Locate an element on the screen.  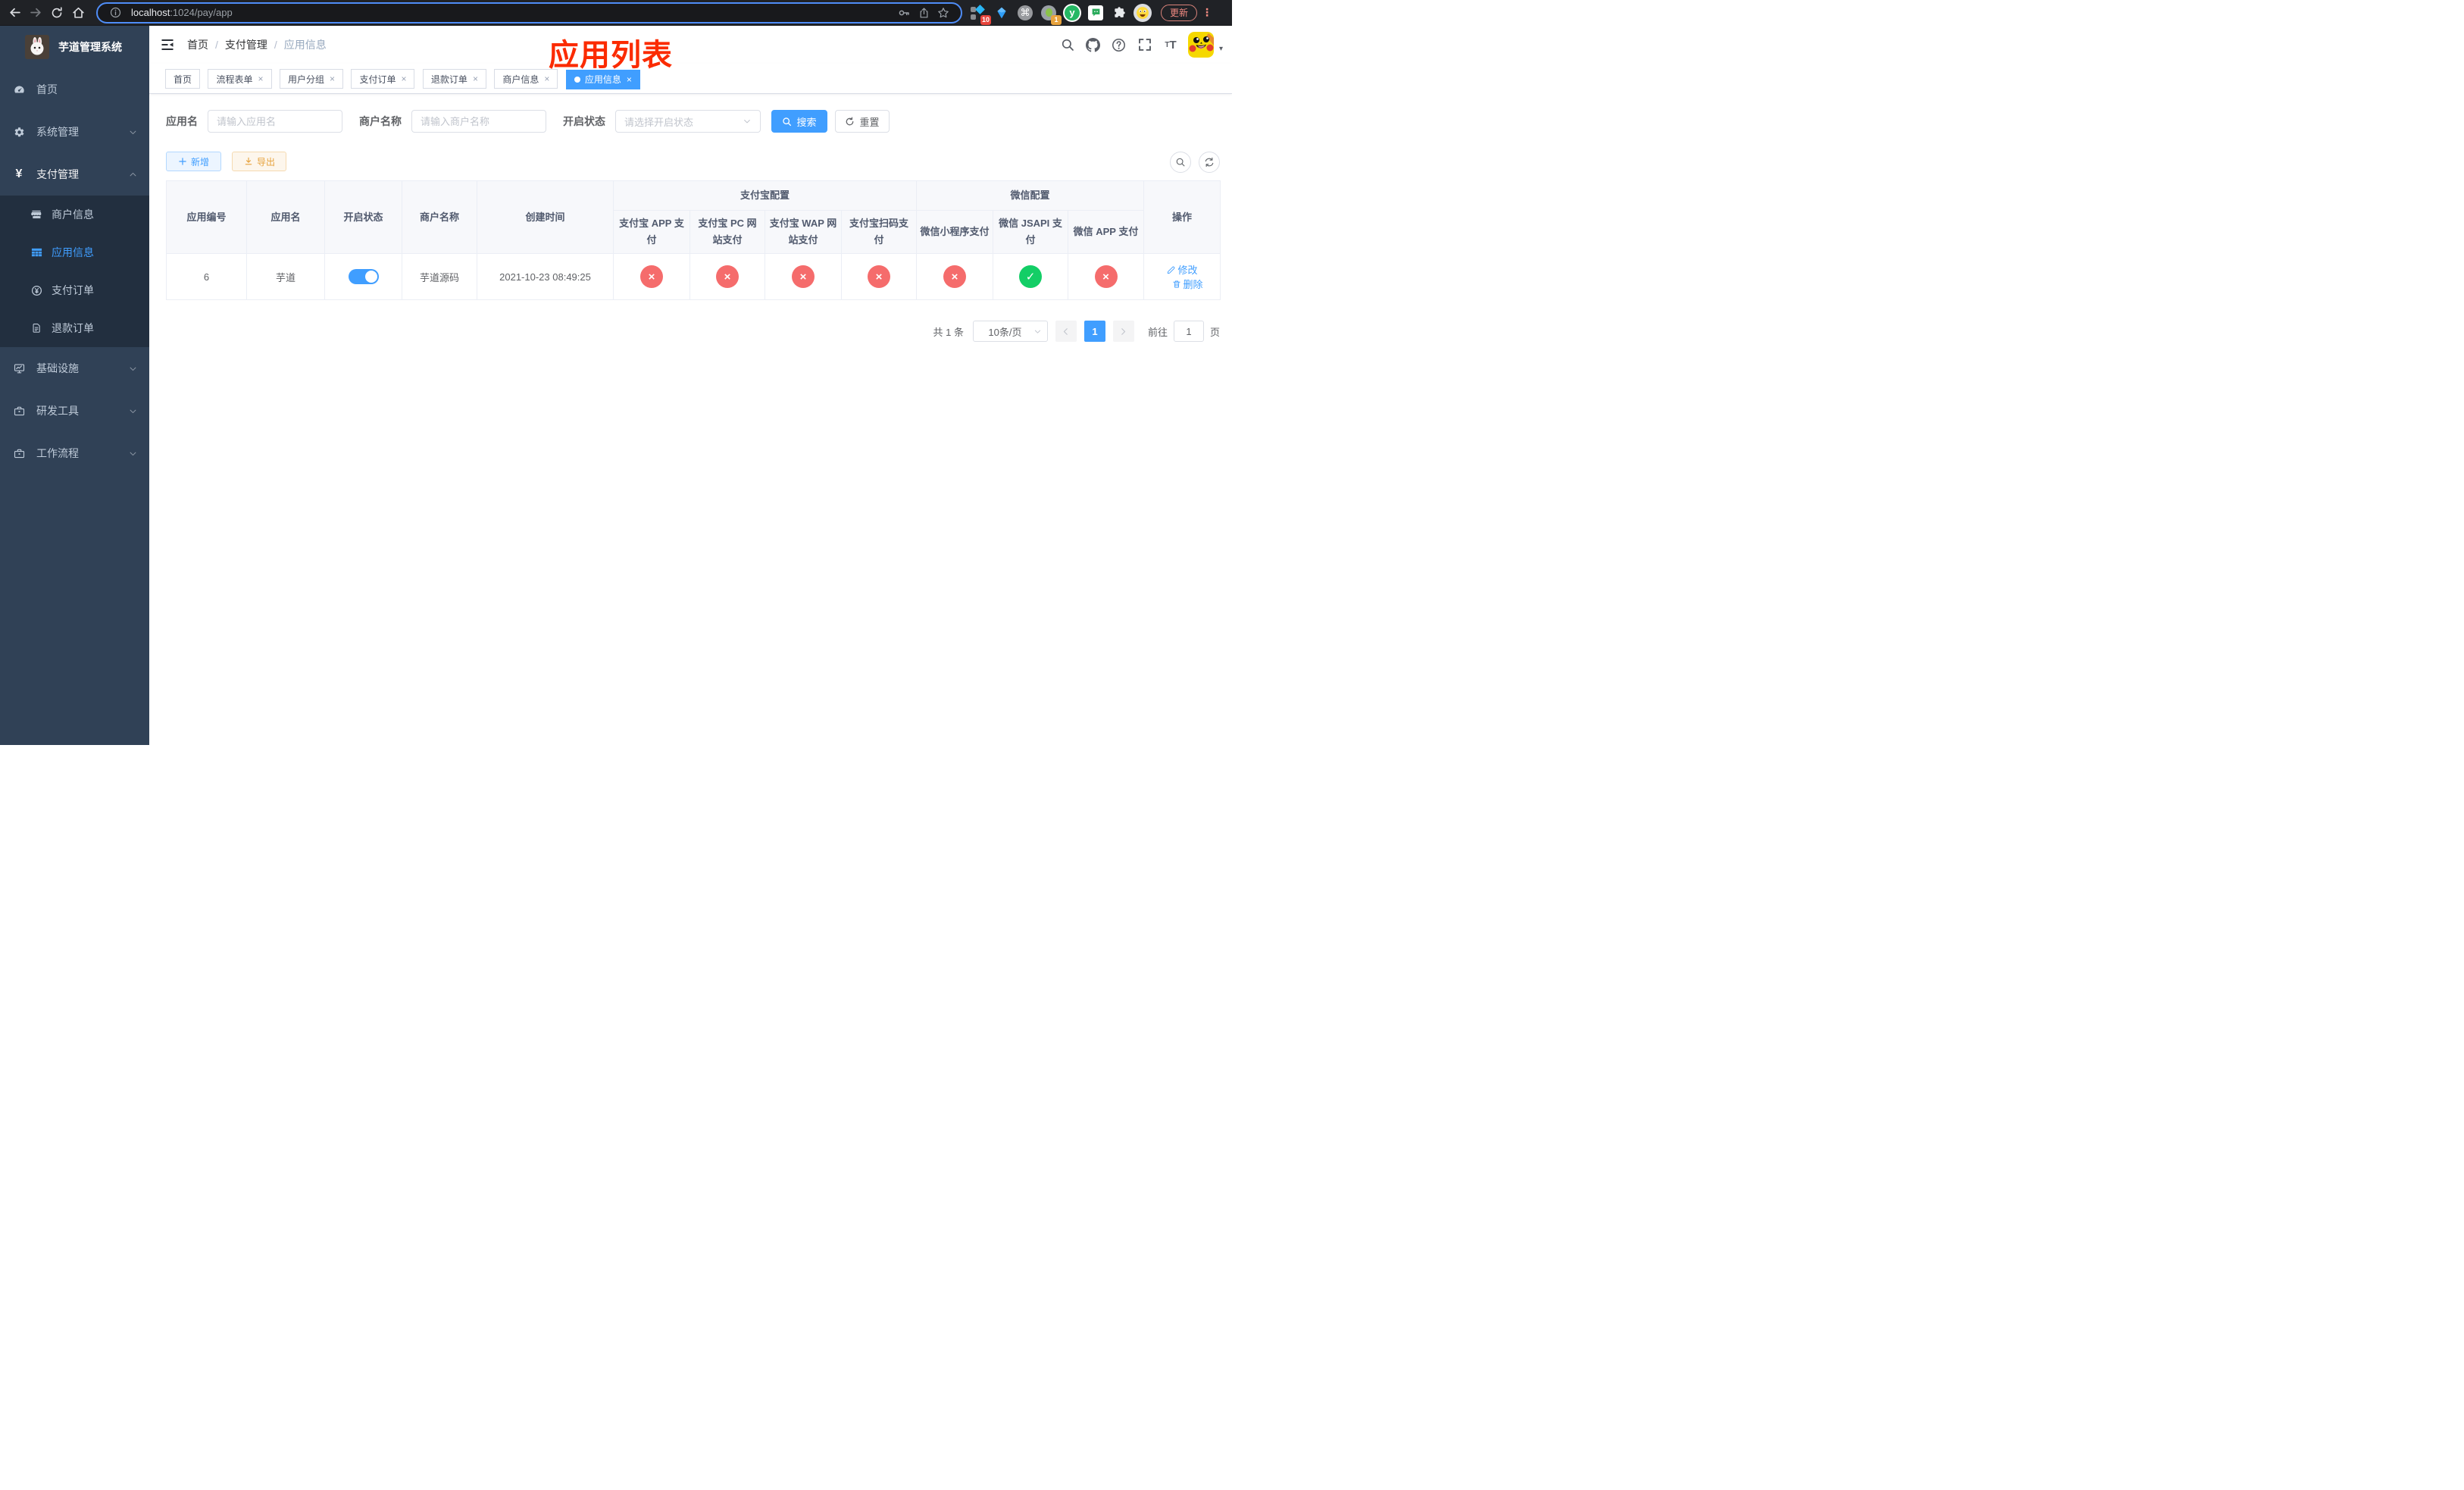
site-info-icon is located at coordinates (115, 13).